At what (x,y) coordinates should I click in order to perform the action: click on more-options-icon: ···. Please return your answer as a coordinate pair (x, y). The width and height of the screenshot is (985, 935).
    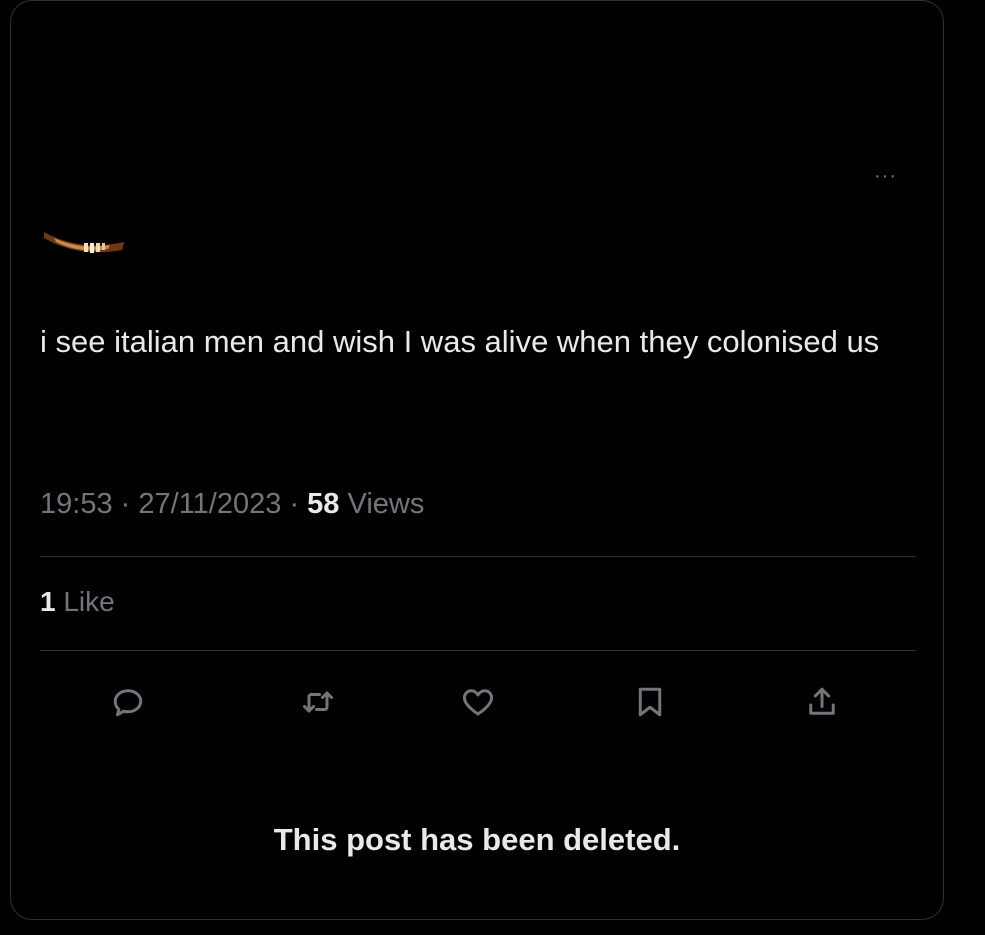
    Looking at the image, I should click on (885, 176).